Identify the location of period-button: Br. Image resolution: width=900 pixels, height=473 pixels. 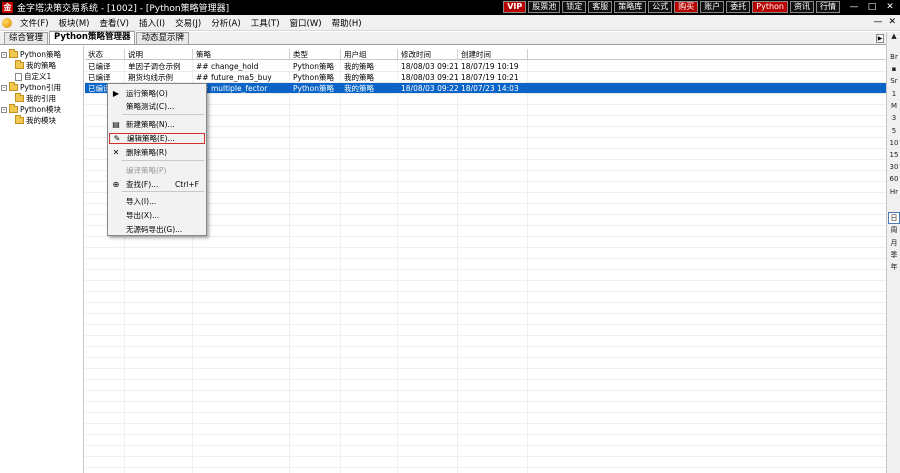
(894, 57).